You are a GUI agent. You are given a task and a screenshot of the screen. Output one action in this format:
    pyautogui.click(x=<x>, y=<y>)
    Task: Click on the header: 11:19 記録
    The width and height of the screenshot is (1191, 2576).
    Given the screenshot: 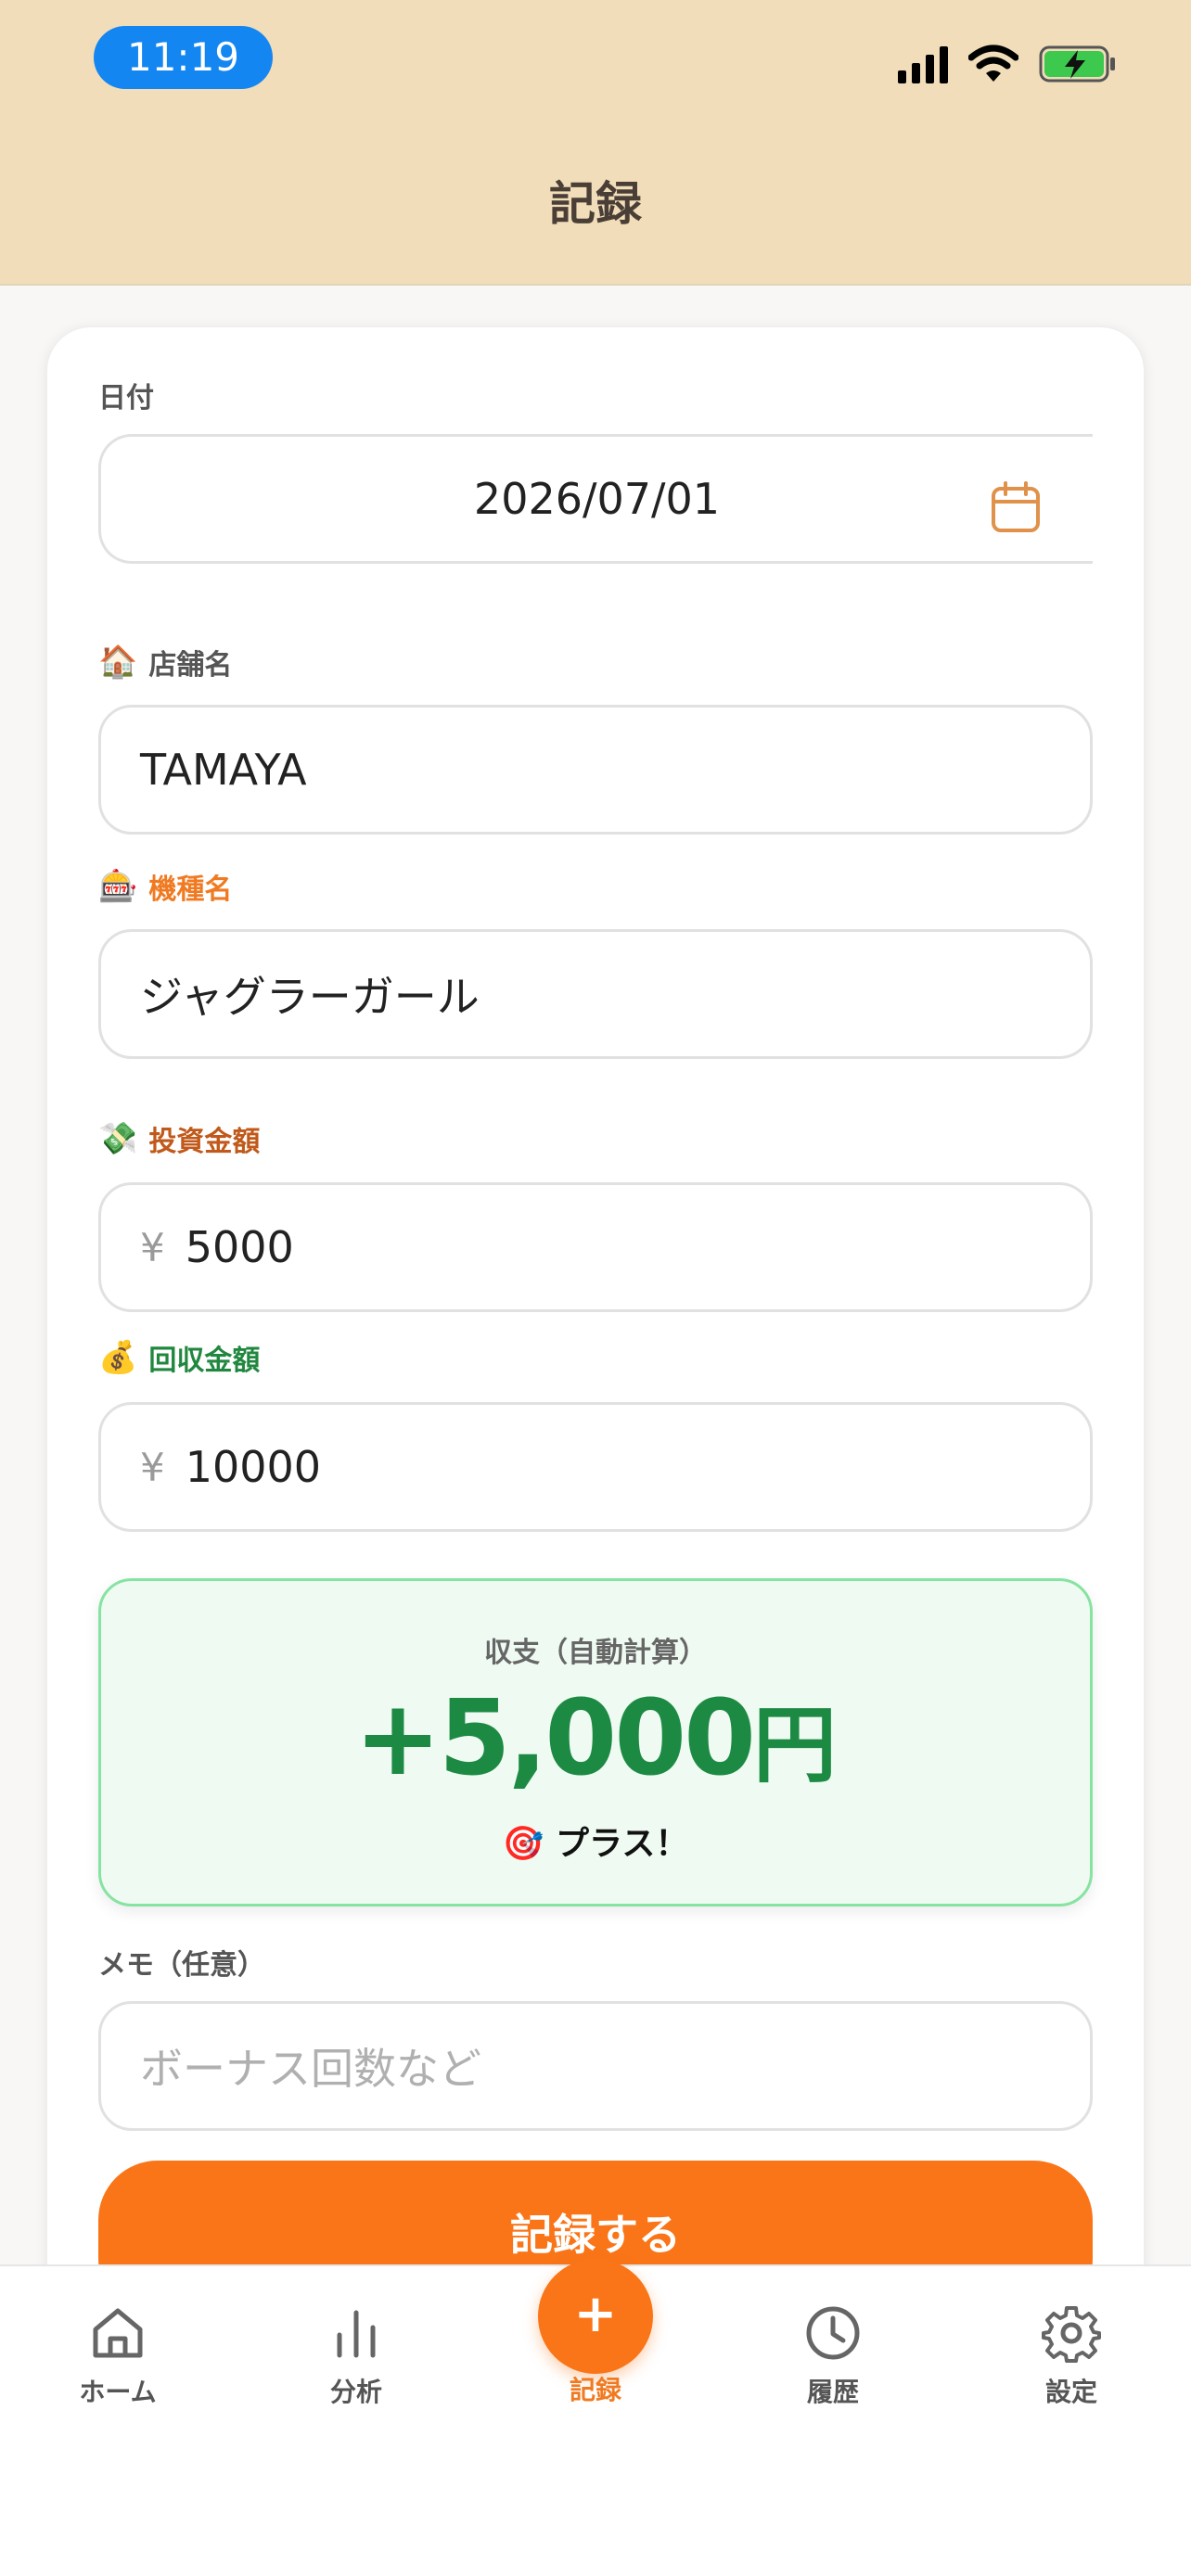 What is the action you would take?
    pyautogui.click(x=595, y=143)
    